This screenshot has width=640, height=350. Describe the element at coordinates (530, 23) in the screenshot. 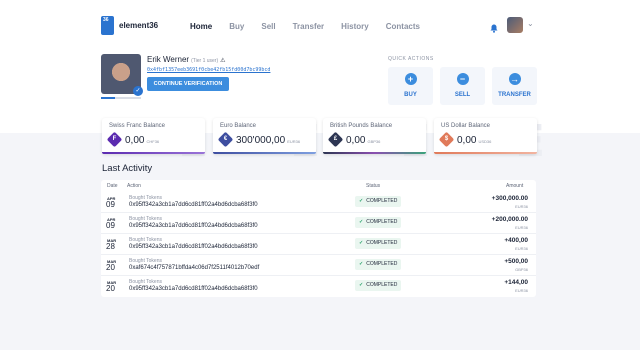

I see `chevron-down-icon: ⌄` at that location.